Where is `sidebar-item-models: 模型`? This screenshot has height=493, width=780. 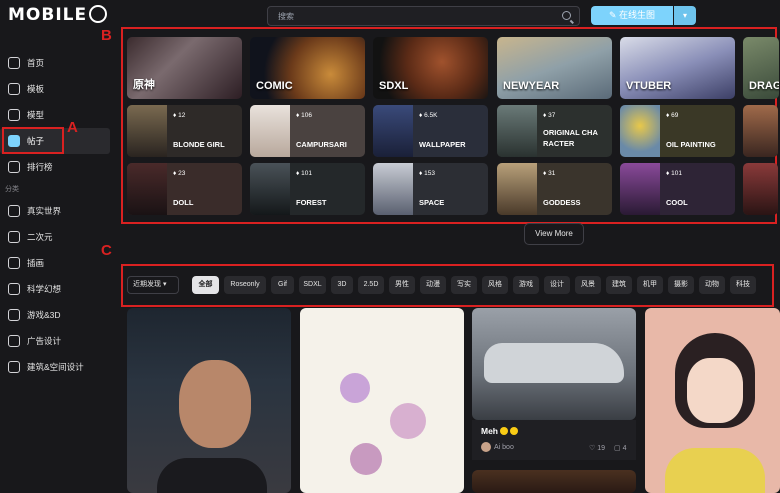 sidebar-item-models: 模型 is located at coordinates (59, 115).